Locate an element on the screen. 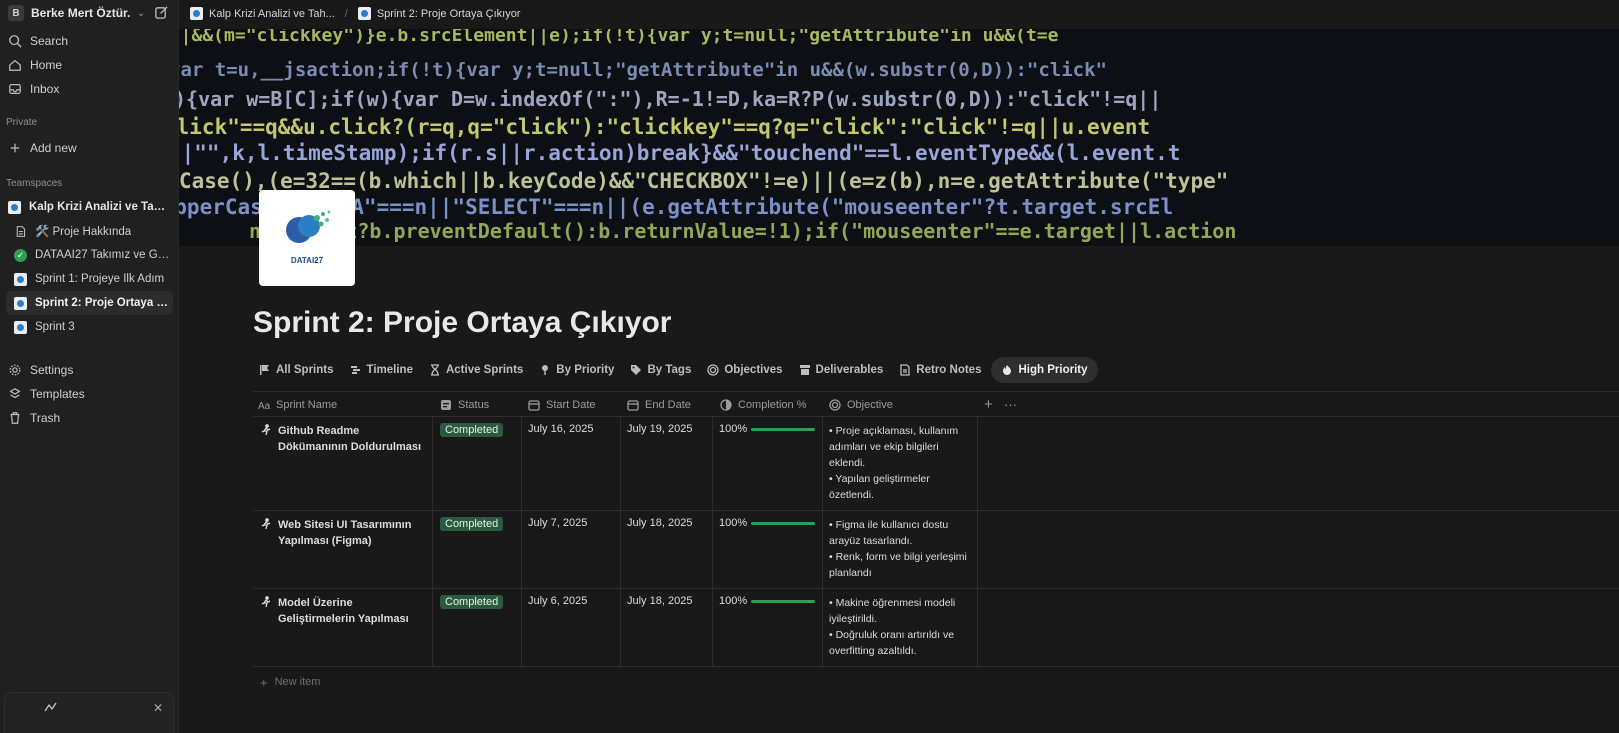 The image size is (1619, 733). cell-sprint-name: Github Readme Dökümanının Doldurulması is located at coordinates (342, 463).